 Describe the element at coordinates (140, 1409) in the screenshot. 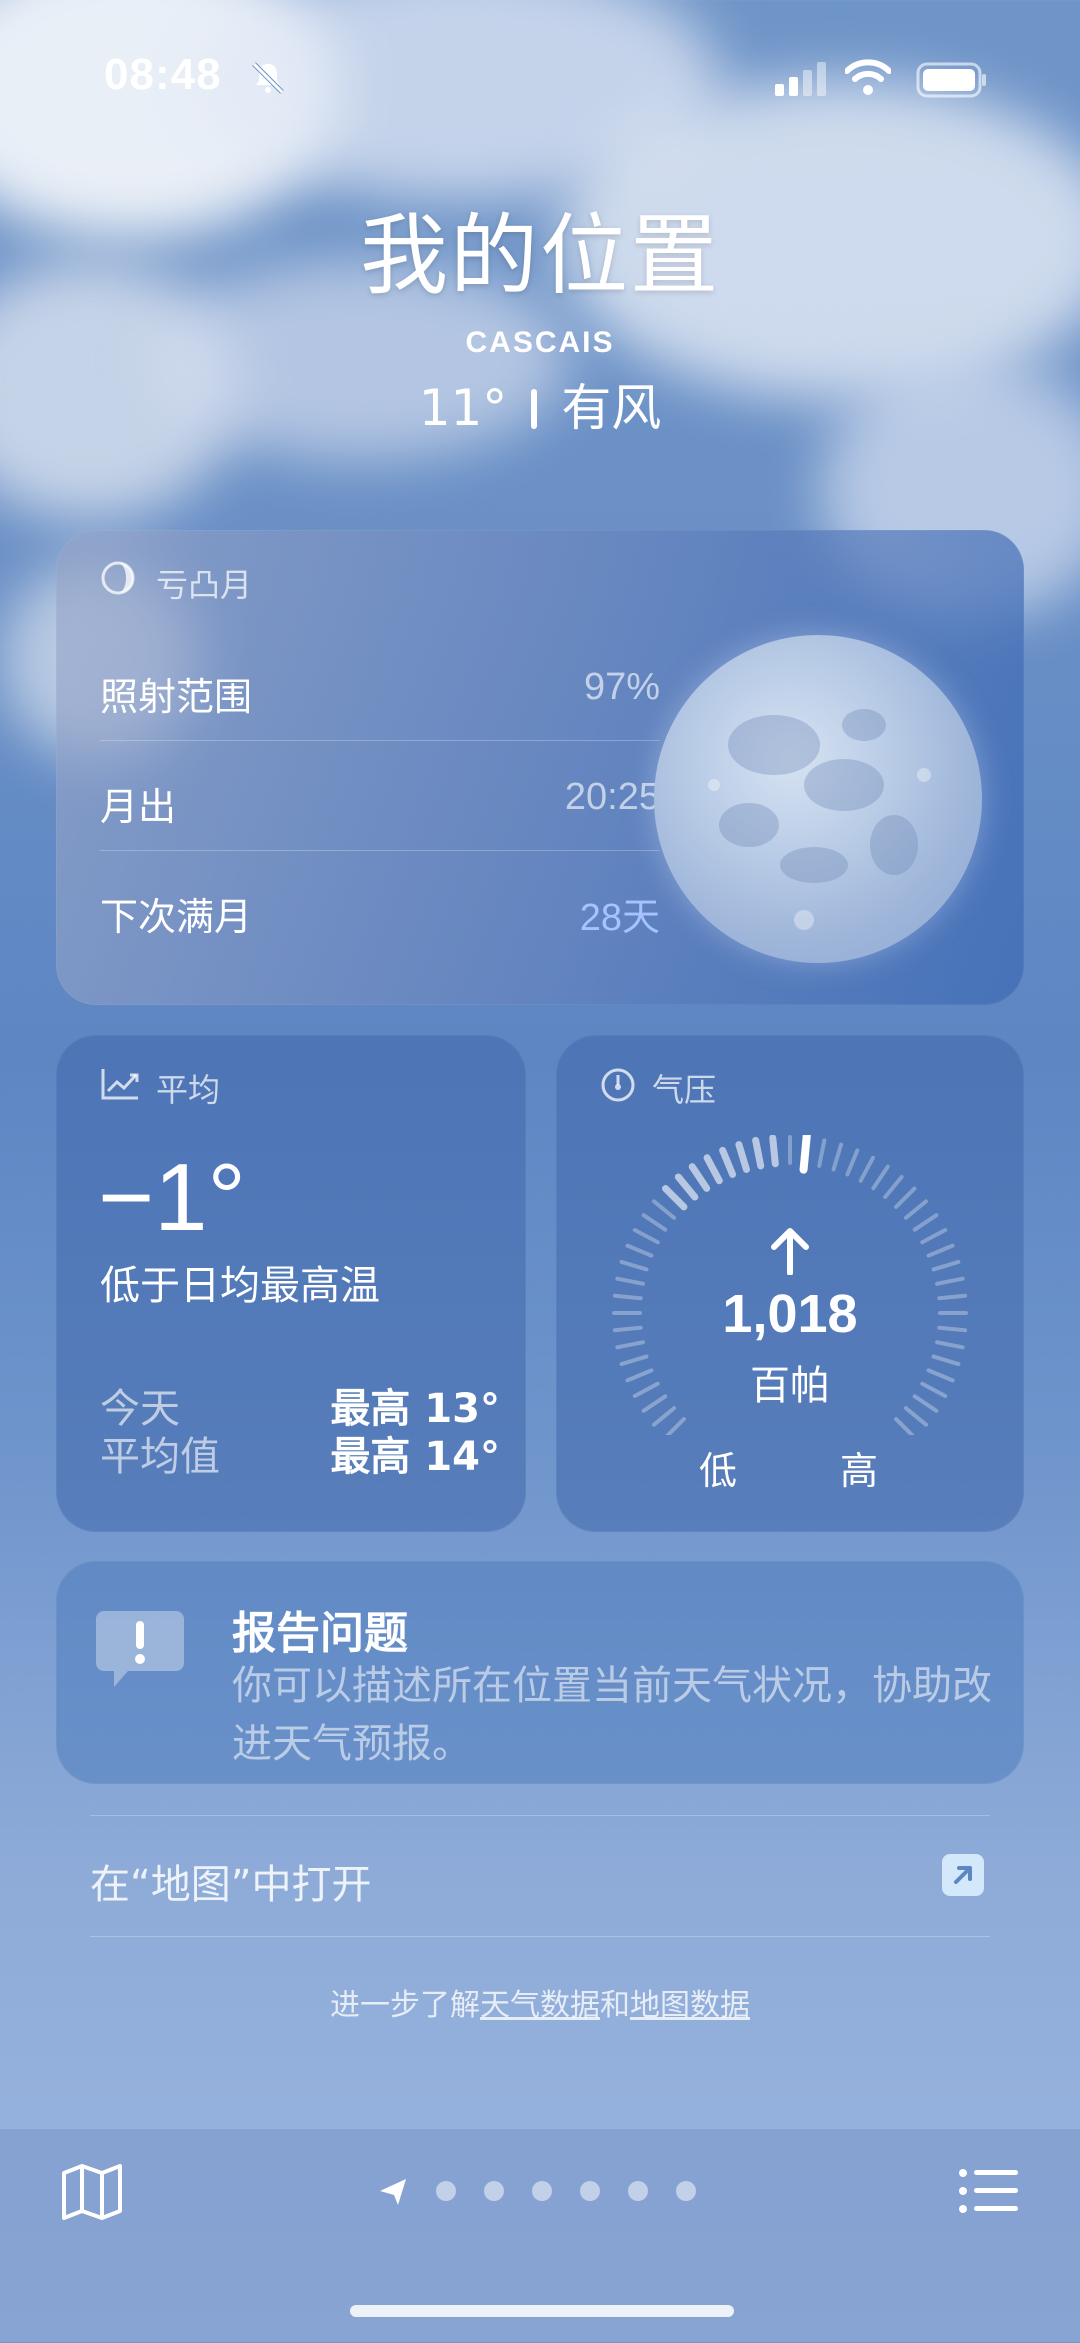

I see `today-label: 今天` at that location.